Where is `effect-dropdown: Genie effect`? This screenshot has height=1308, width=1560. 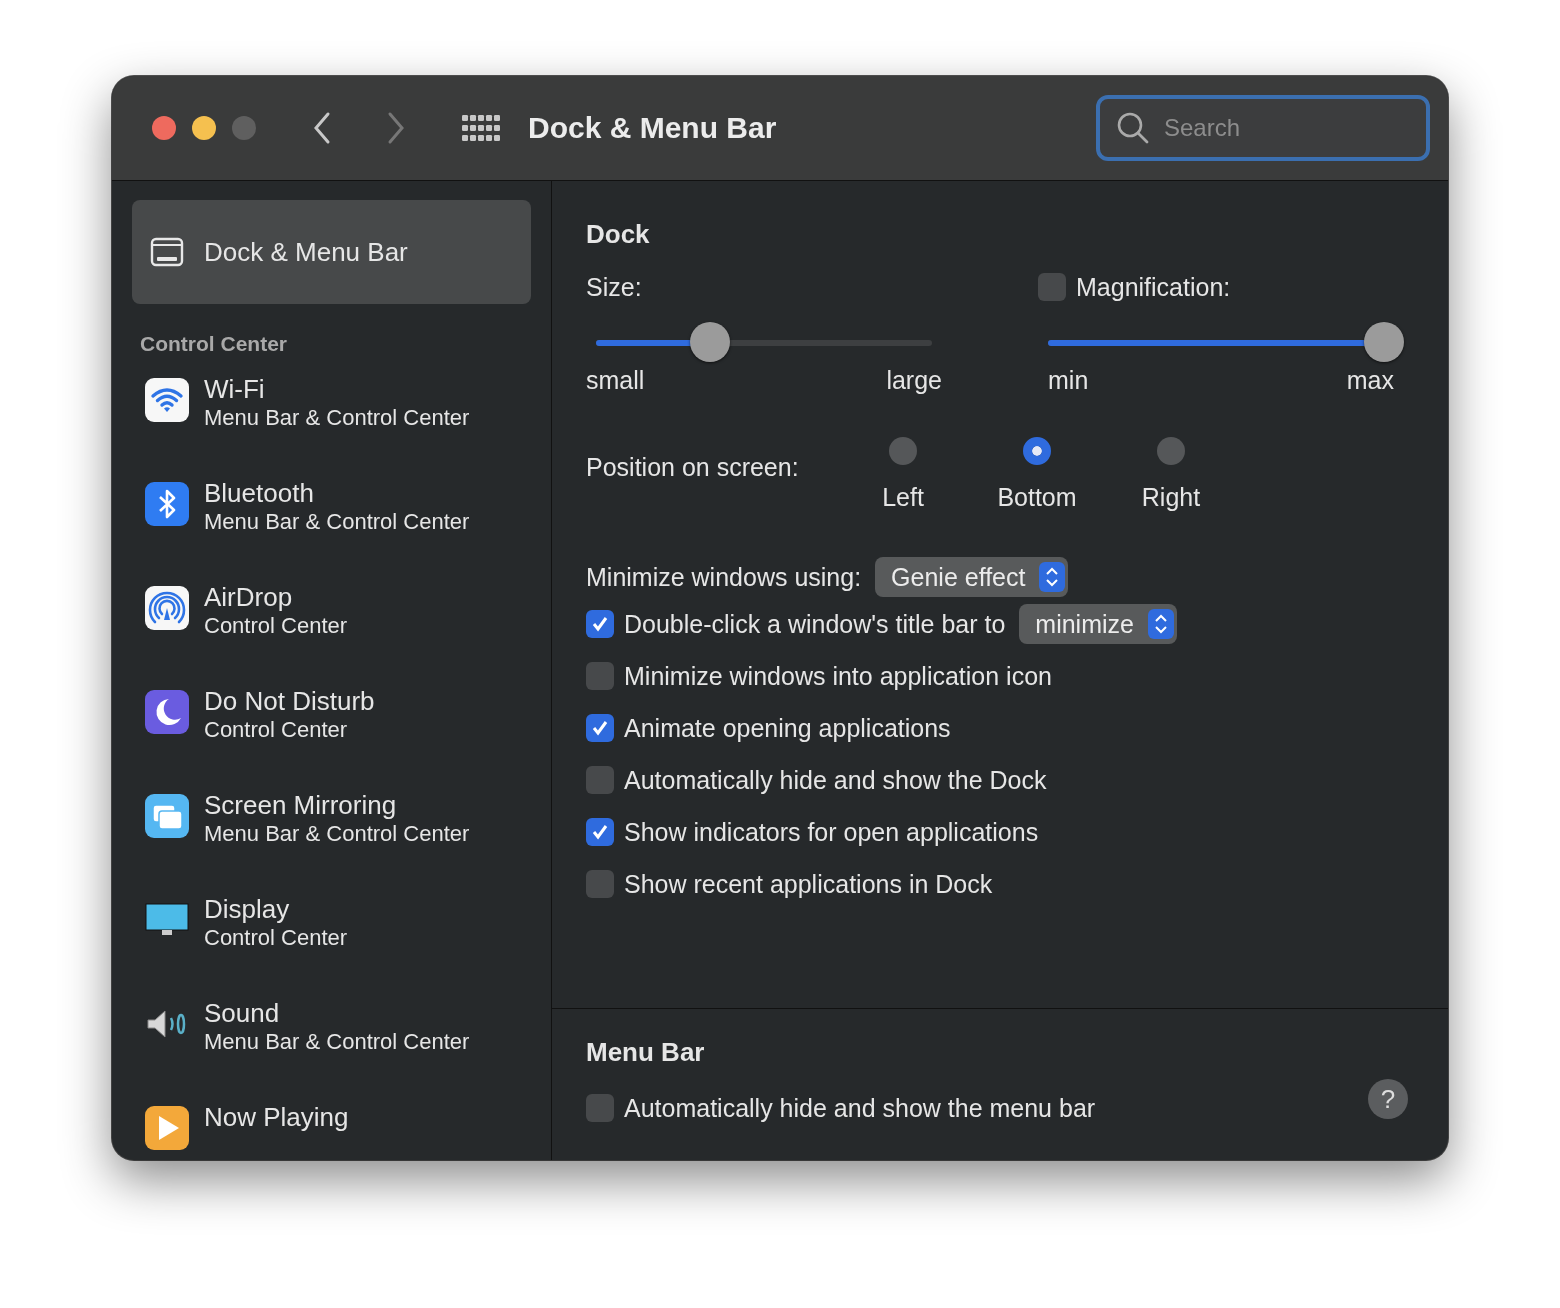
effect-dropdown: Genie effect is located at coordinates (972, 577).